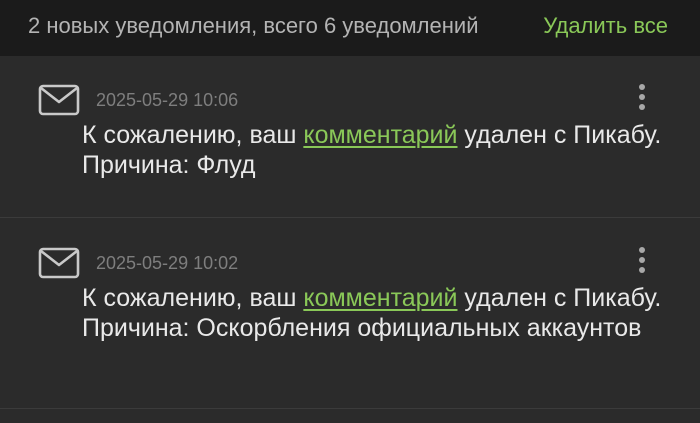 This screenshot has width=700, height=423. I want to click on notification-date: 2025-05-29 10:02, so click(167, 263).